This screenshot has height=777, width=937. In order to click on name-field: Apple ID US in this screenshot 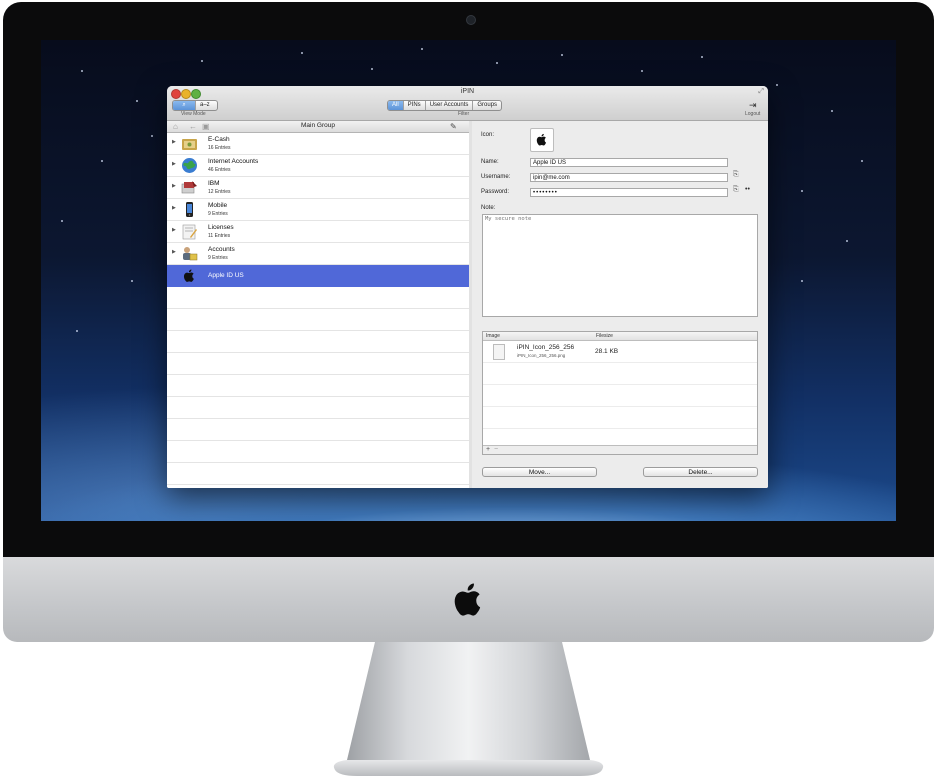, I will do `click(629, 162)`.